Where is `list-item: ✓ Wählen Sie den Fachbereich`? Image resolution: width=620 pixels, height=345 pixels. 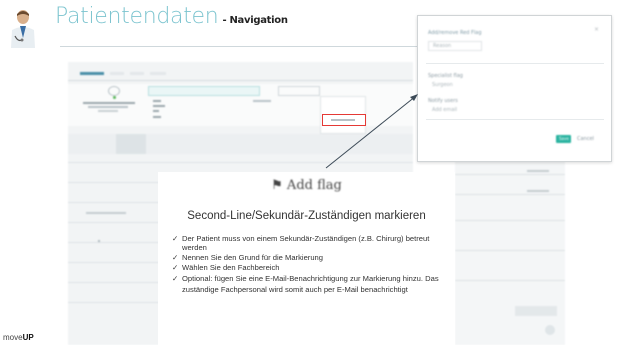 list-item: ✓ Wählen Sie den Fachbereich is located at coordinates (226, 268).